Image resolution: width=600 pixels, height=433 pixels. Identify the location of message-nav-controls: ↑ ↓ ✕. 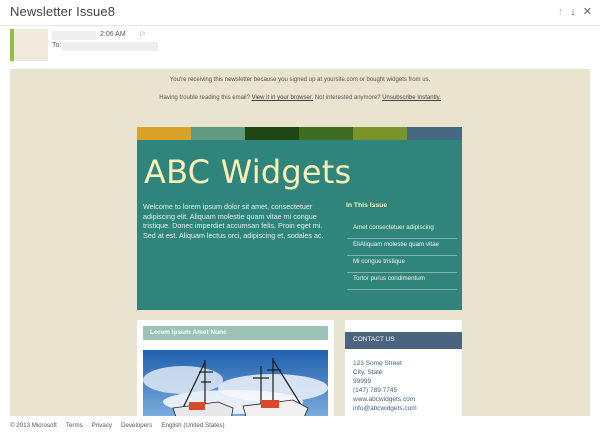
(575, 12).